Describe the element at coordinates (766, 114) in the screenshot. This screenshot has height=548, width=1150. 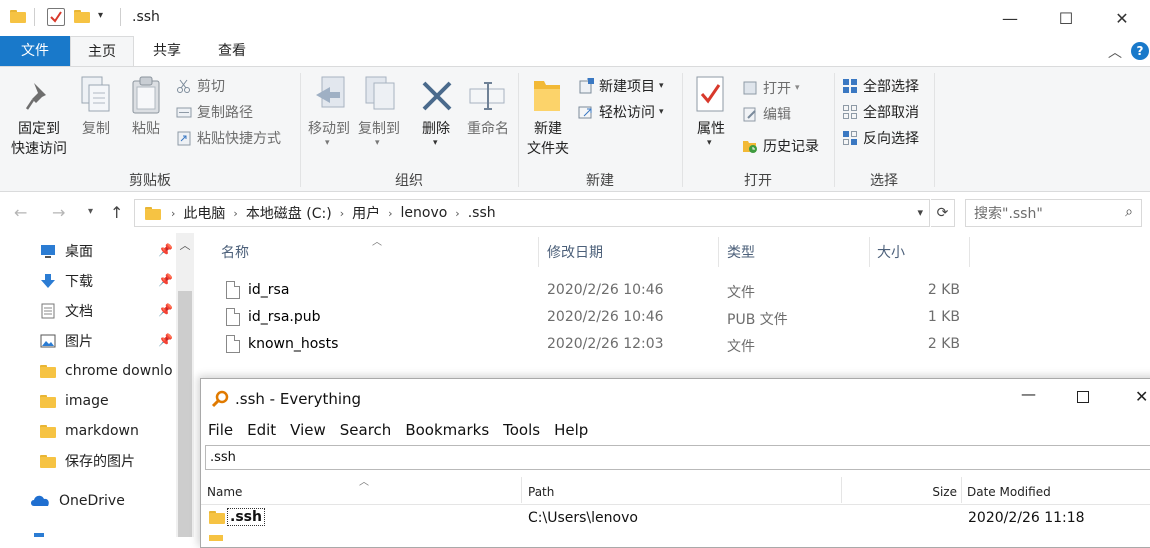
I see `edit-button: 编辑` at that location.